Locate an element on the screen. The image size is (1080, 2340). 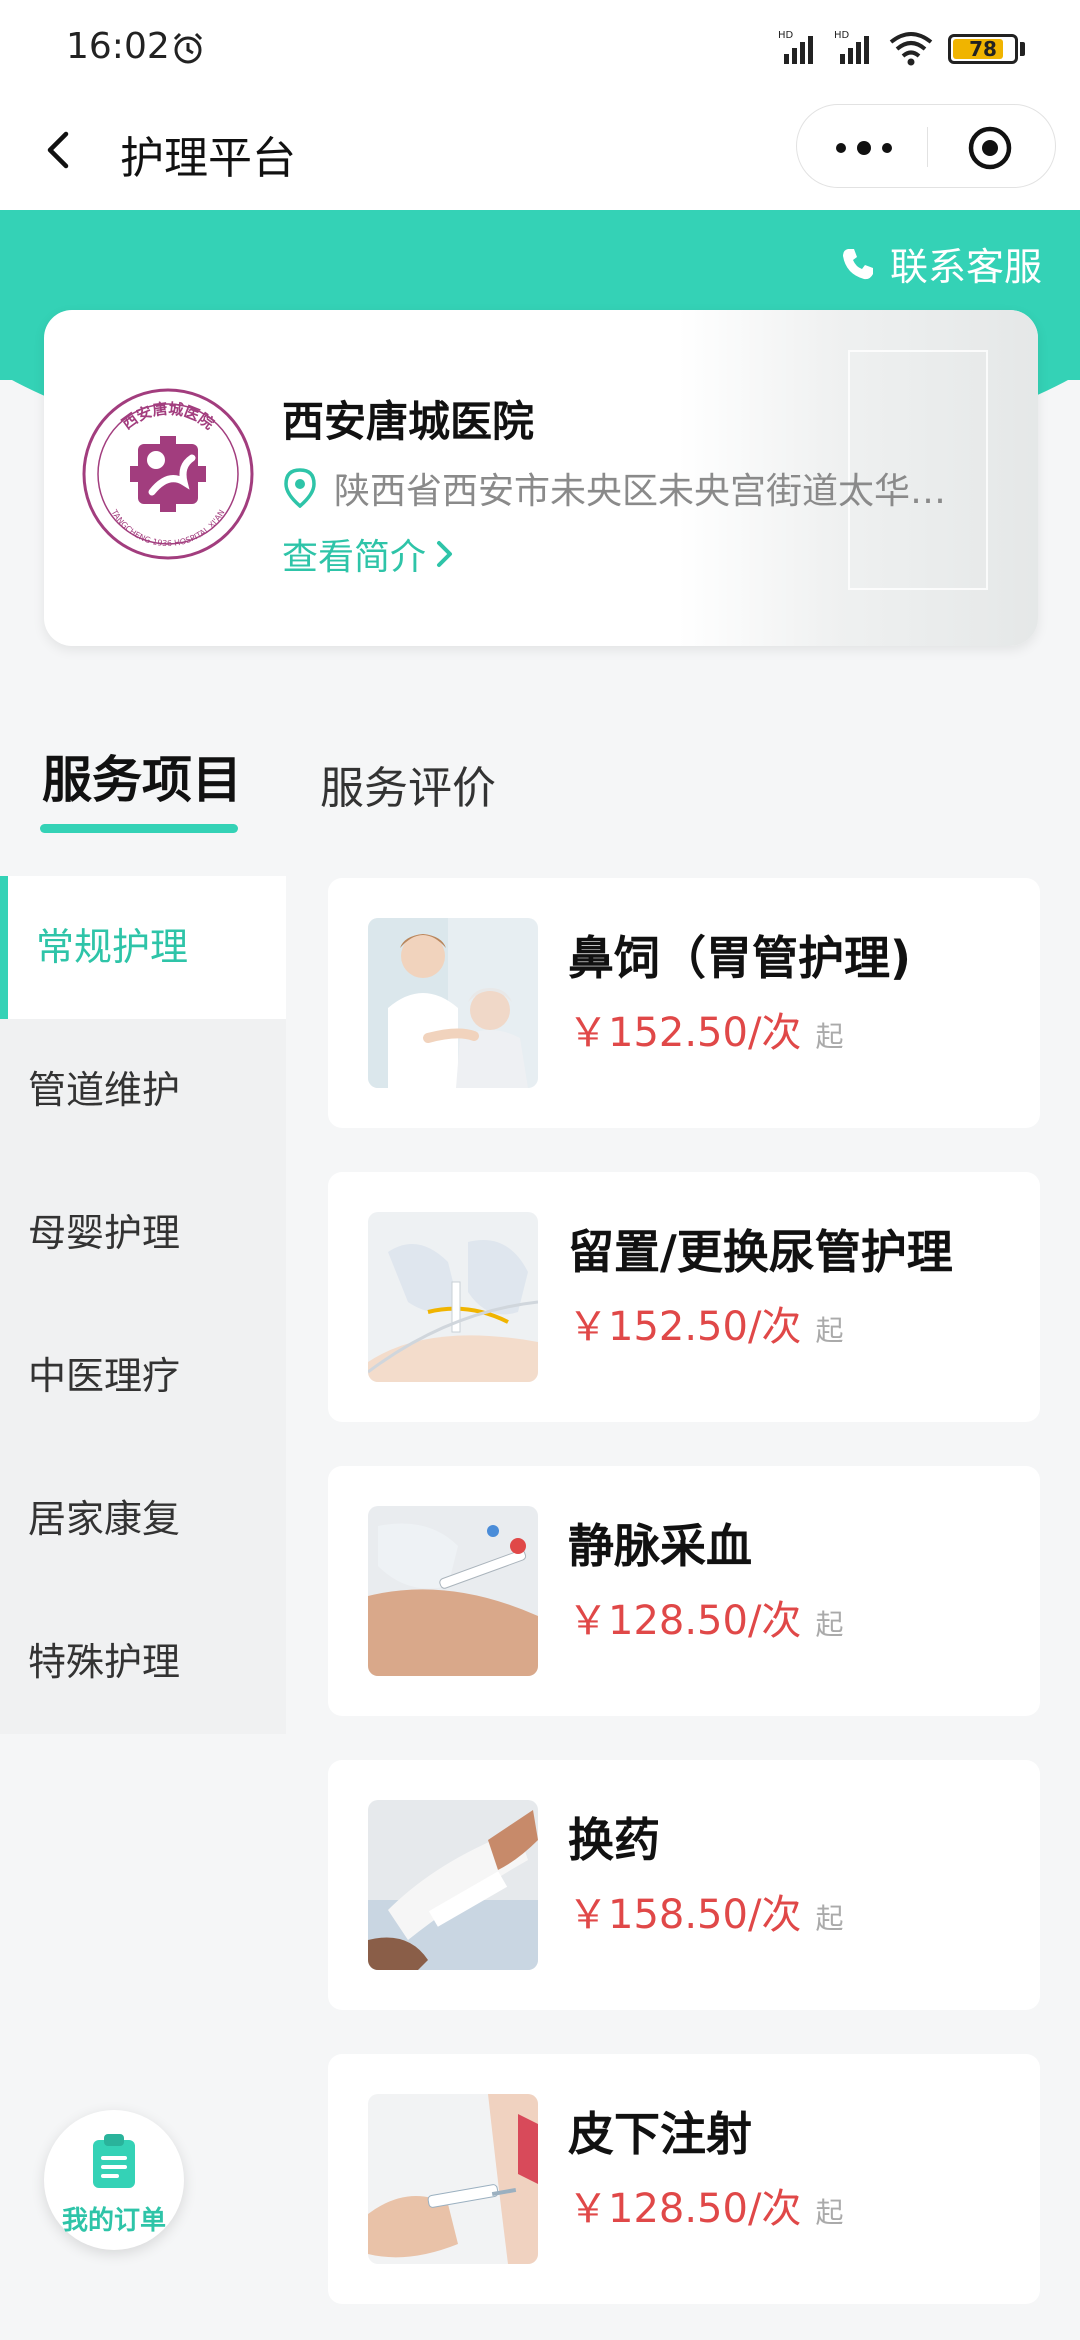
location-icon is located at coordinates (300, 488).